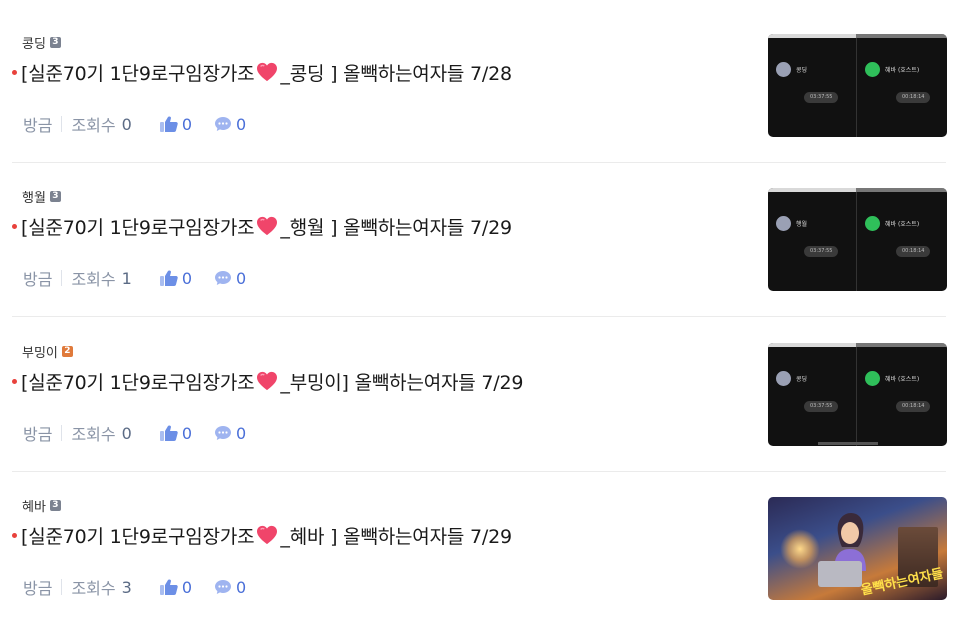 The height and width of the screenshot is (627, 956). What do you see at coordinates (40, 351) in the screenshot?
I see `author-name: 부밍이` at bounding box center [40, 351].